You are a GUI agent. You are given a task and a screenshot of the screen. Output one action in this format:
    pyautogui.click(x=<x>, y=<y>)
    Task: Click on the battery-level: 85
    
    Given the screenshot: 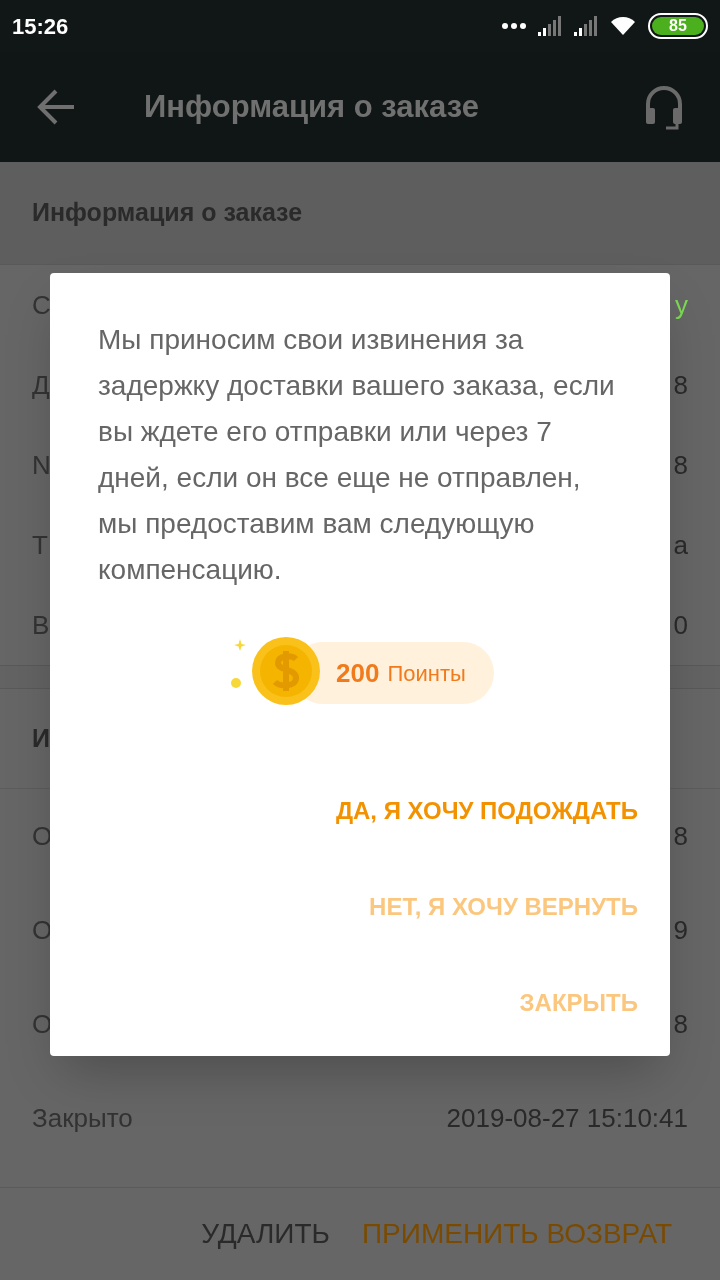 What is the action you would take?
    pyautogui.click(x=678, y=26)
    